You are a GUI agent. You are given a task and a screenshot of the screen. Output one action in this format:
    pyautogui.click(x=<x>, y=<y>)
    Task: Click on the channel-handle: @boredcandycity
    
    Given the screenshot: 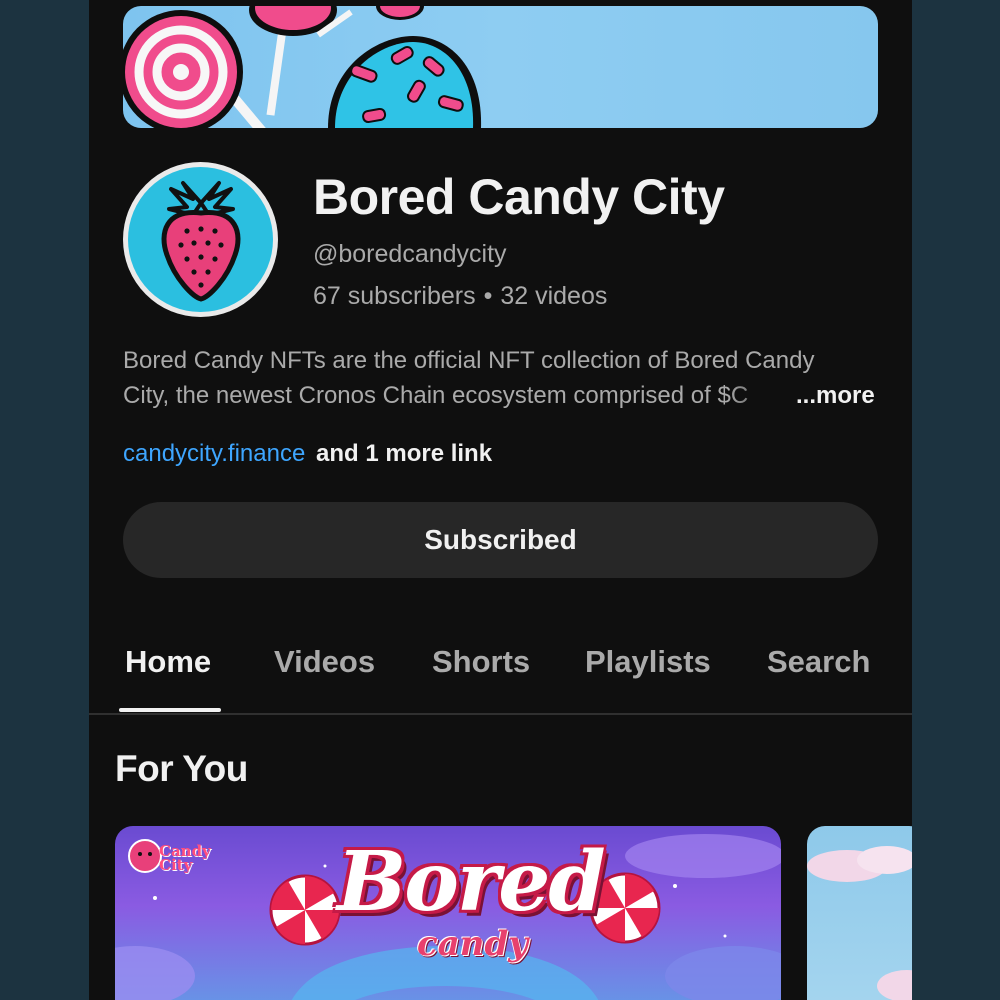 What is the action you would take?
    pyautogui.click(x=410, y=254)
    